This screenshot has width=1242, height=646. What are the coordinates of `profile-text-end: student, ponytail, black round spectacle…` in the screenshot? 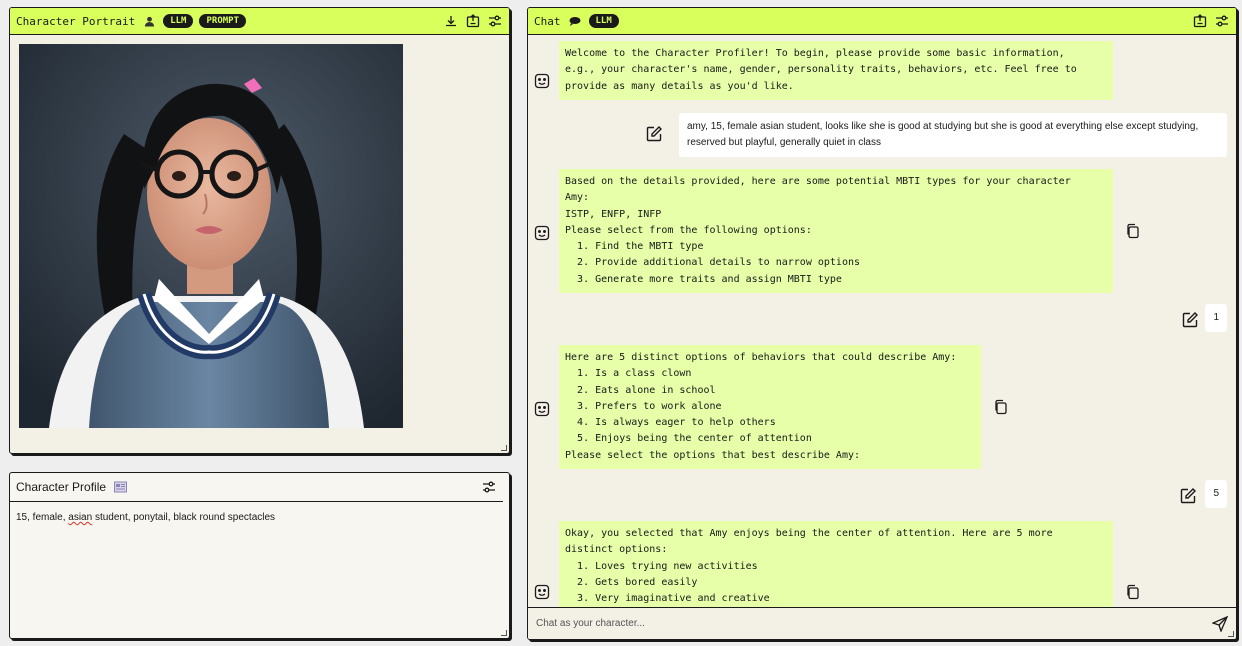 It's located at (184, 517).